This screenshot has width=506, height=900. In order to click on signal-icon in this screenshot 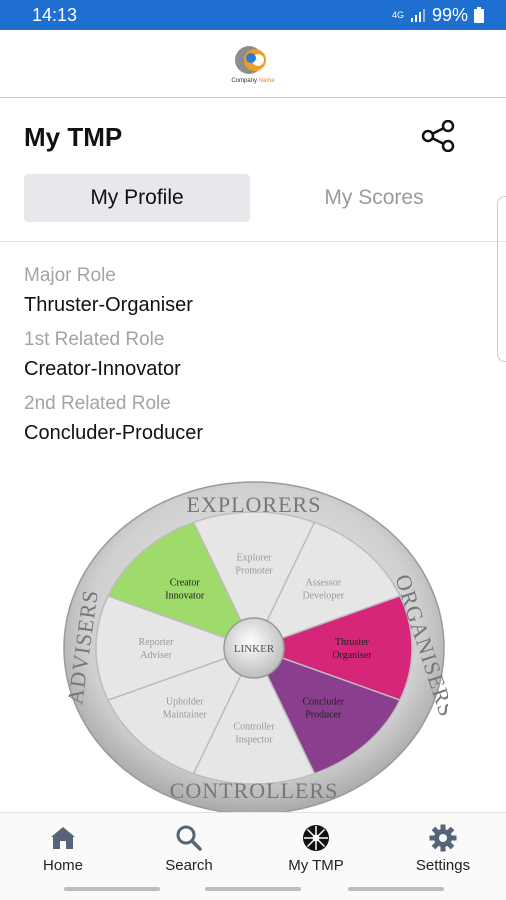, I will do `click(417, 15)`.